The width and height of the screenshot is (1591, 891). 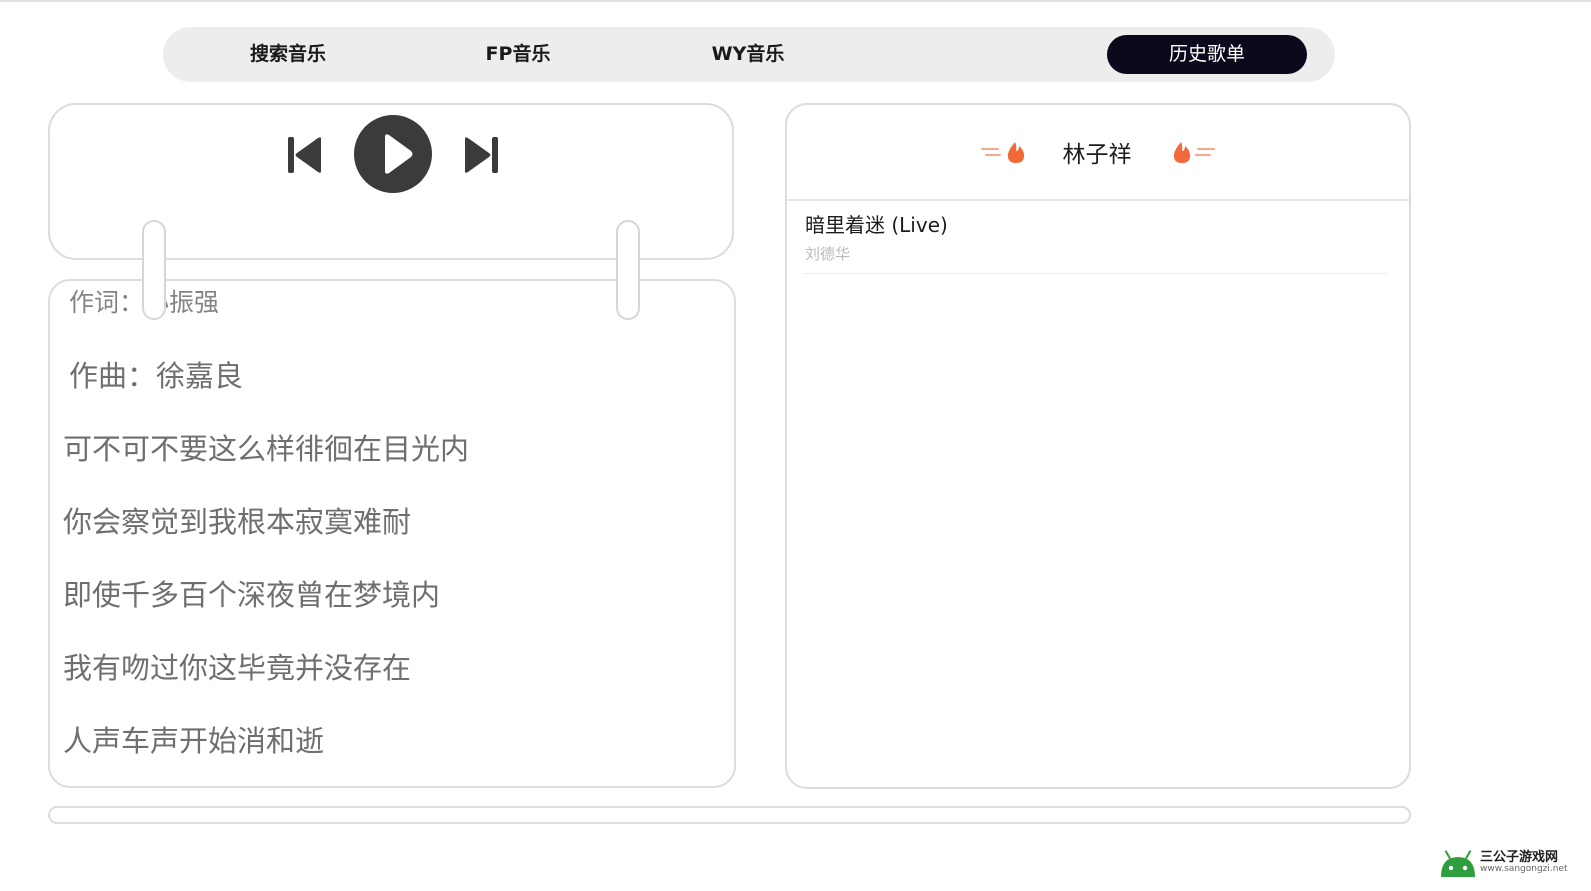 What do you see at coordinates (252, 595) in the screenshot?
I see `lyric-line: 即使千多百个深夜曾在梦境内` at bounding box center [252, 595].